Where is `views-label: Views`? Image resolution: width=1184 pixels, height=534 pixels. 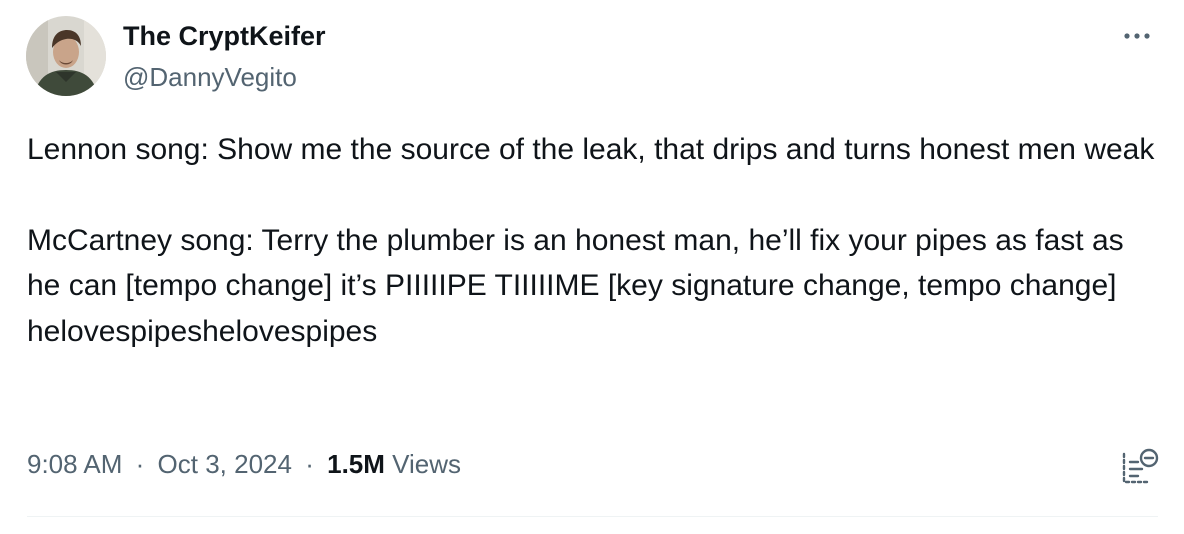 views-label: Views is located at coordinates (427, 464).